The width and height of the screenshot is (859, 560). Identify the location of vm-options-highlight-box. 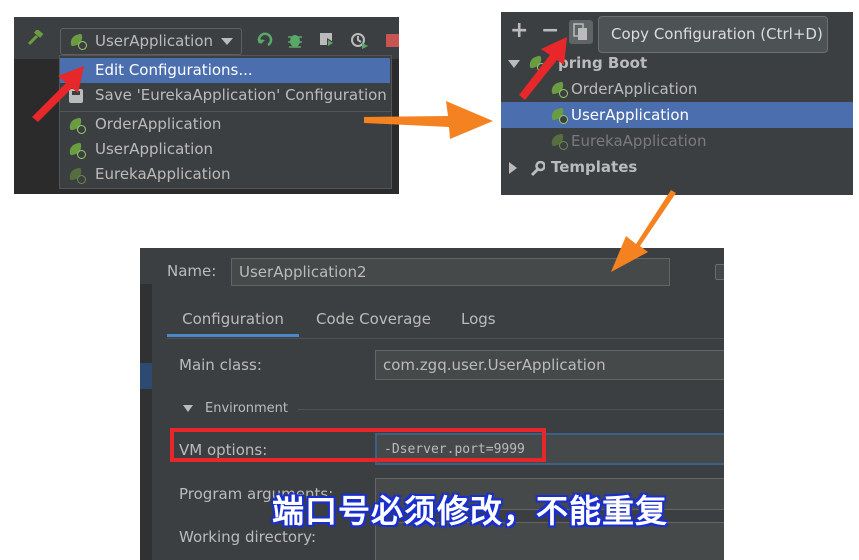
(358, 445).